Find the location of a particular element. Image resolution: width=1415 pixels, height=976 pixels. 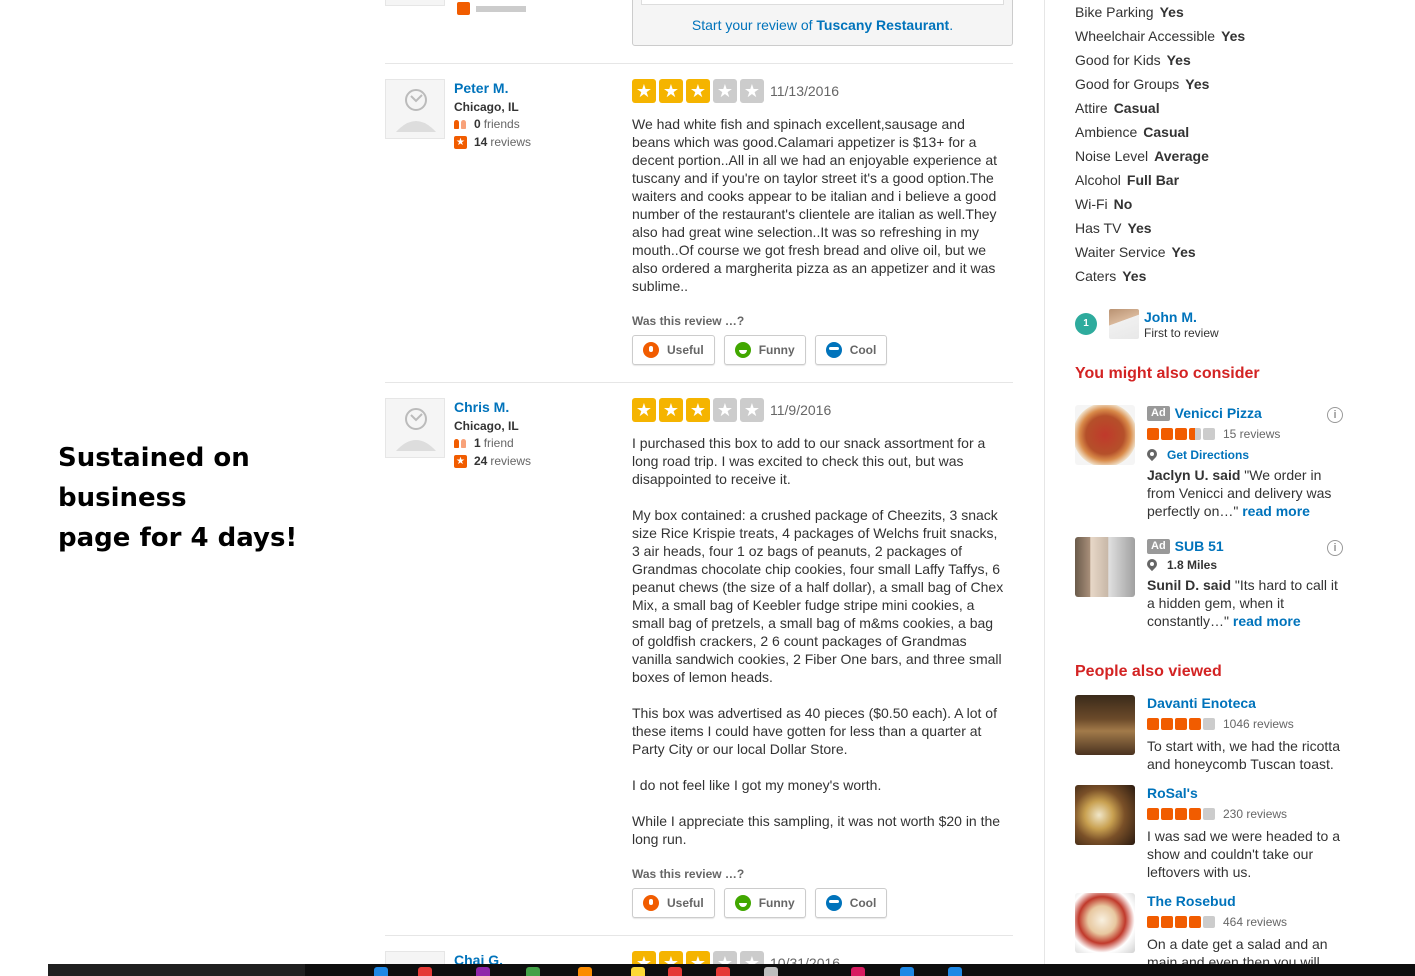

attribute-label: Waiter Service is located at coordinates (1120, 252).